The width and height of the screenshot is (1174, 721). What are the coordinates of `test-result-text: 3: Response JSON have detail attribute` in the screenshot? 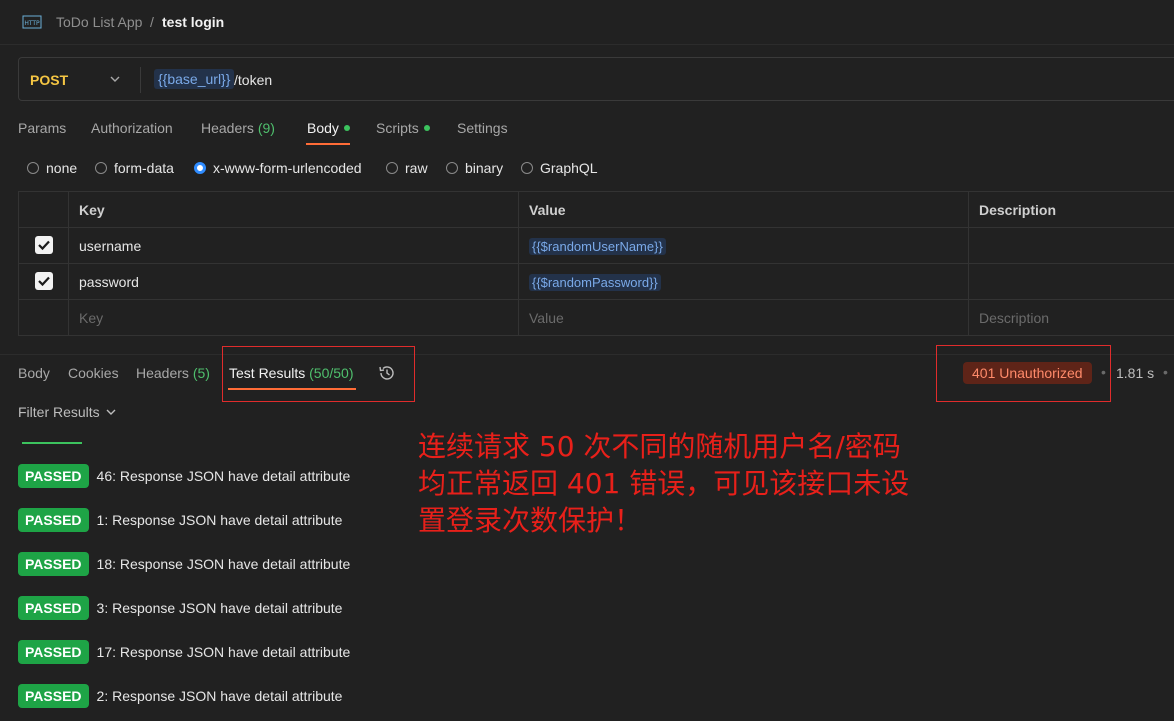 It's located at (219, 608).